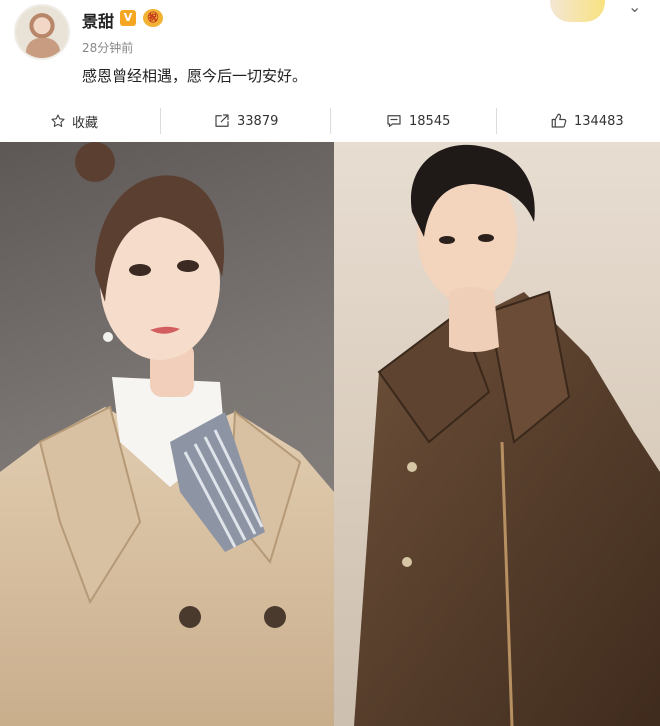 This screenshot has width=660, height=726. I want to click on post-text: 感恩曾经相遇，愿今后一切安好。, so click(195, 76).